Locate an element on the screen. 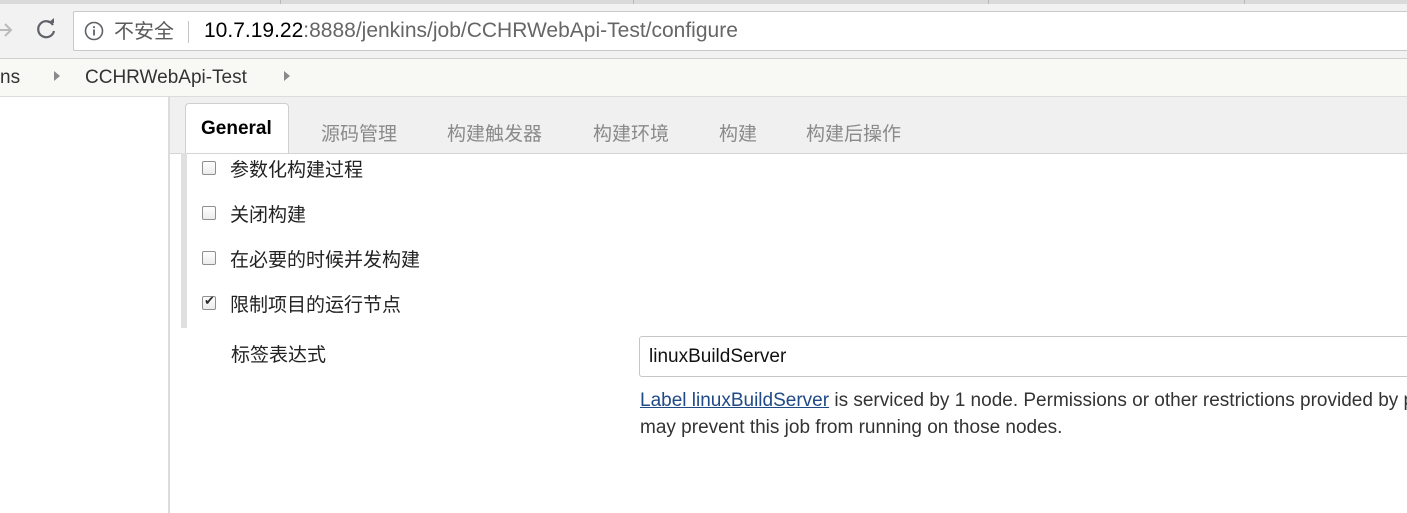  section-indicator is located at coordinates (184, 240).